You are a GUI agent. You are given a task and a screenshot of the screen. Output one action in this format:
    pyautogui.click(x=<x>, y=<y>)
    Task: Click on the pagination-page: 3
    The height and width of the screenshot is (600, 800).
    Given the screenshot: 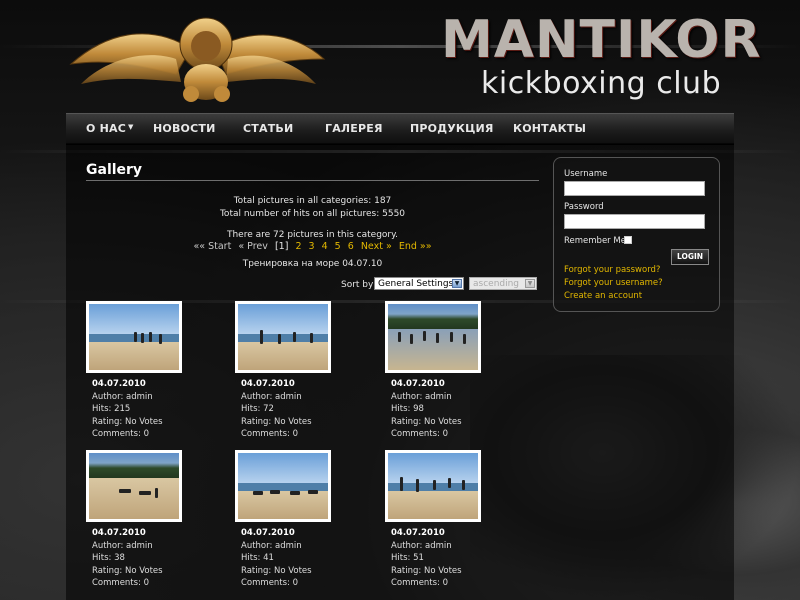 What is the action you would take?
    pyautogui.click(x=312, y=246)
    